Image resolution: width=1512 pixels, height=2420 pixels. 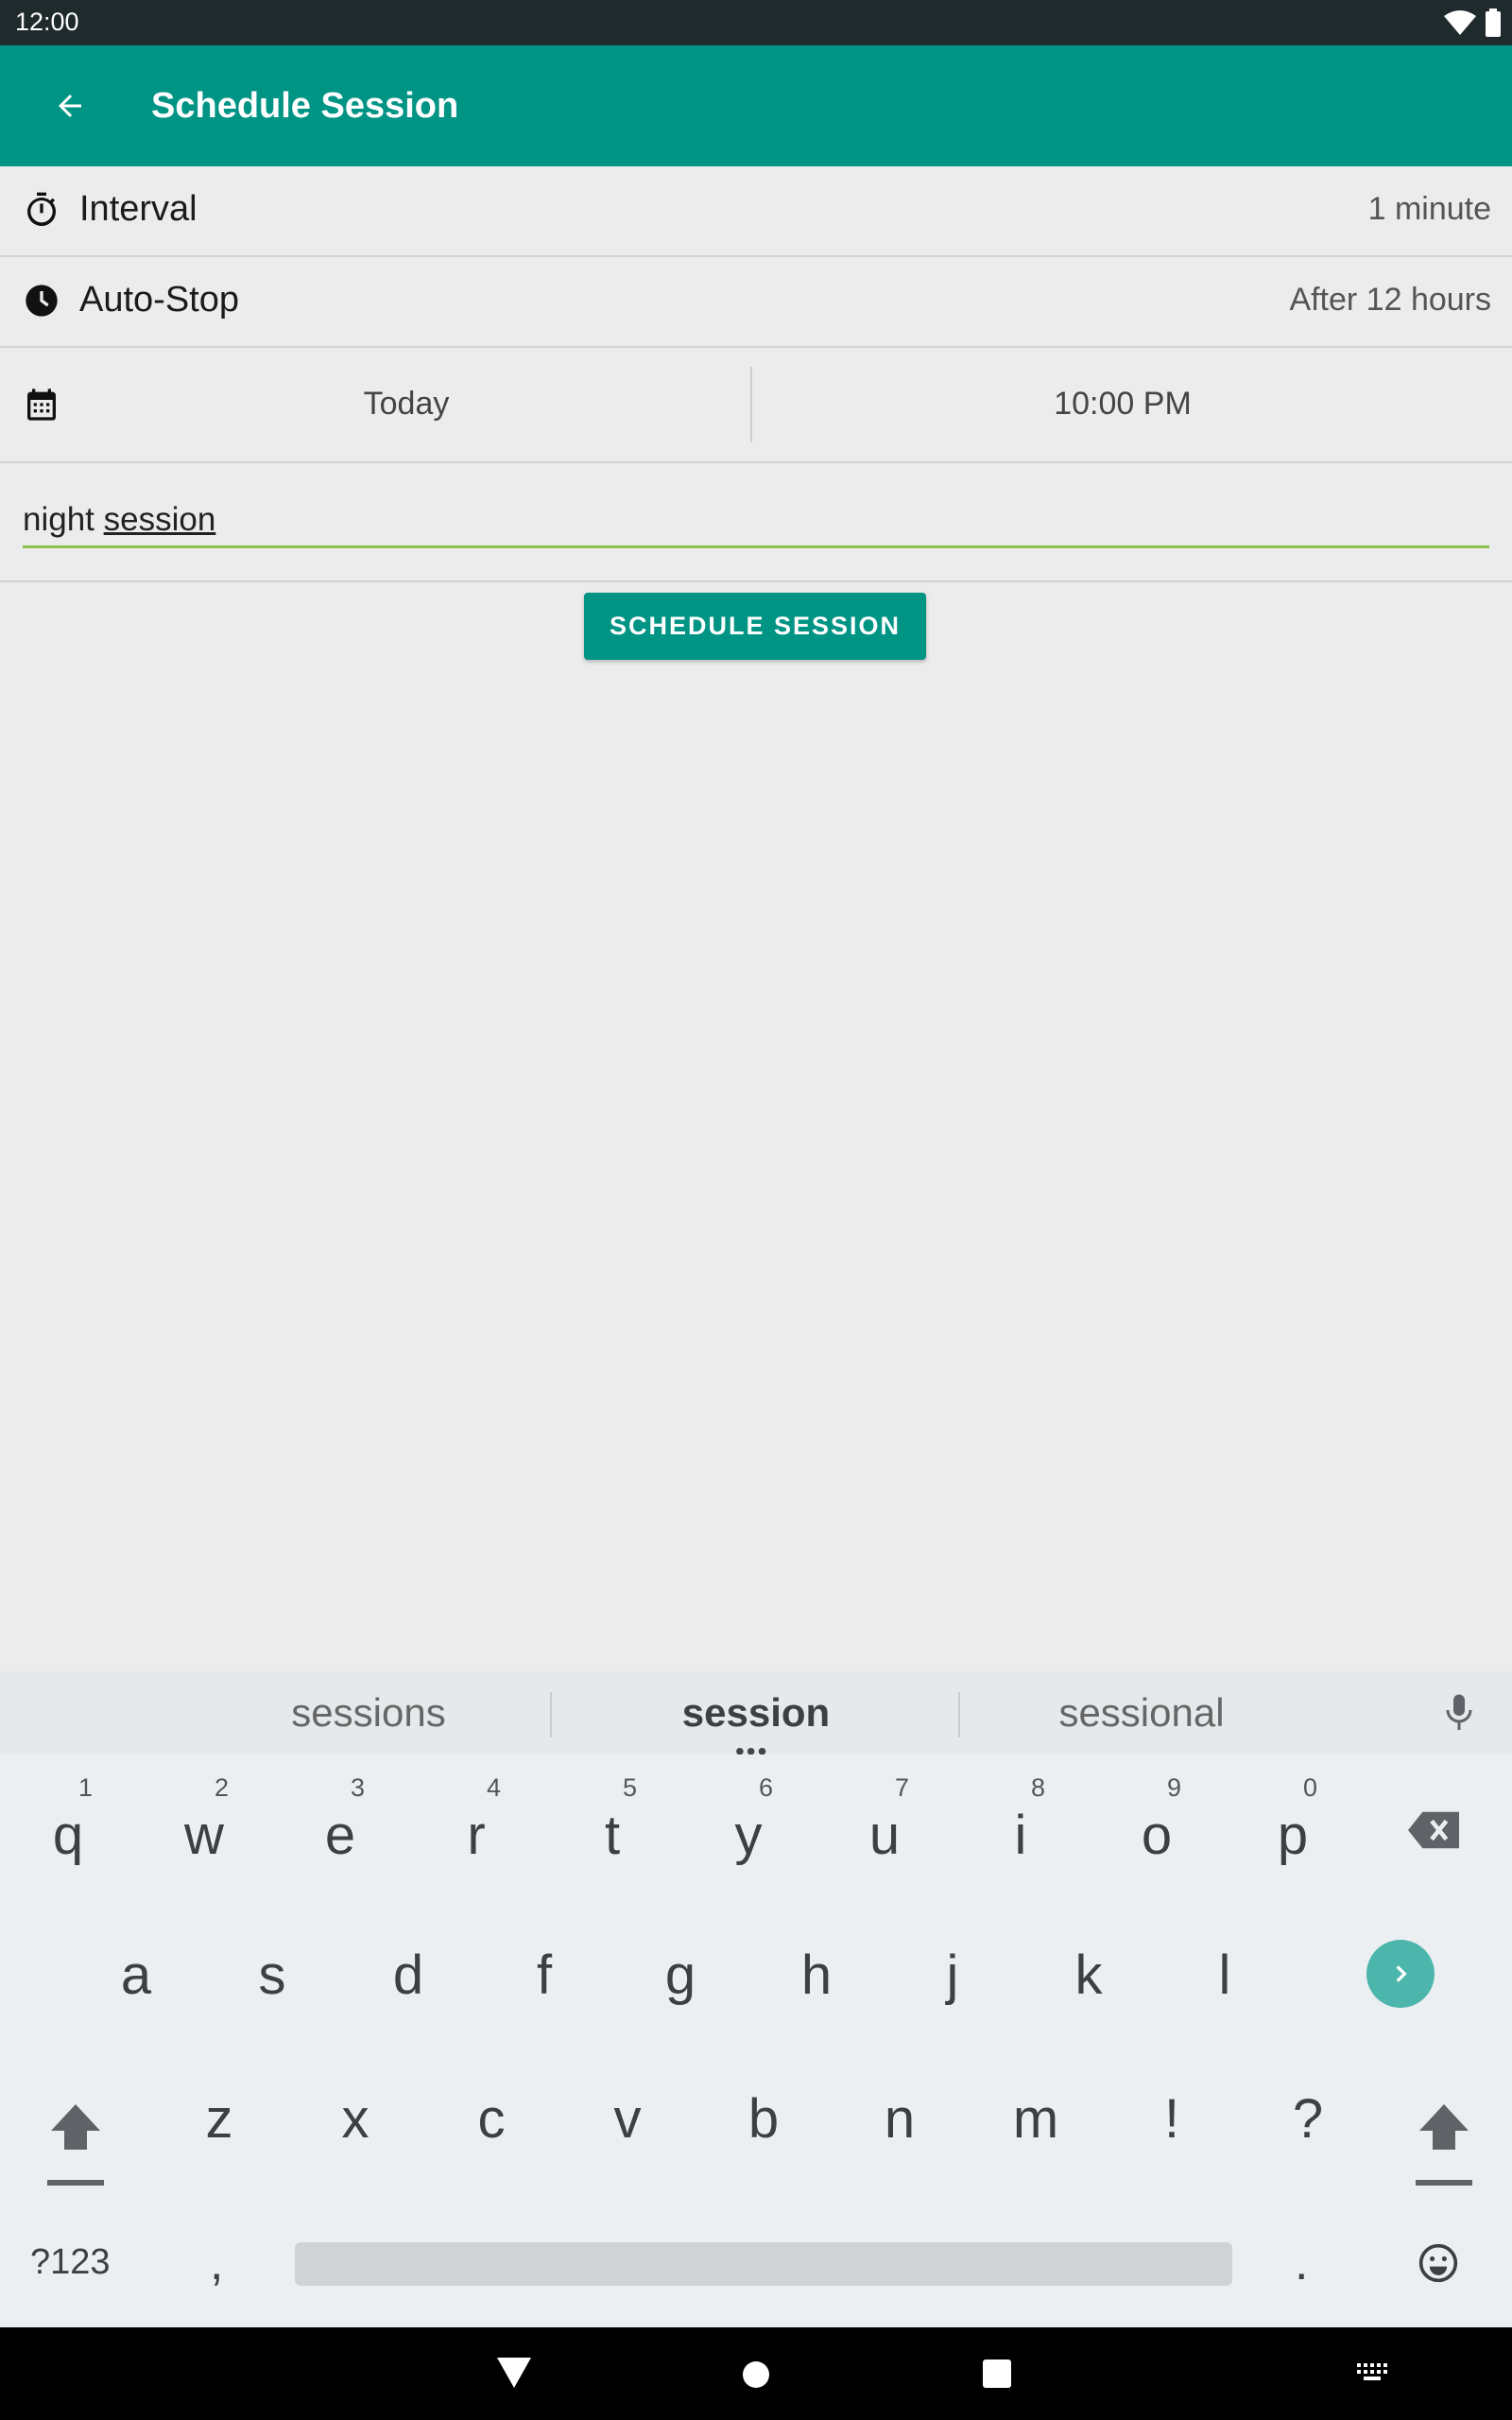 I want to click on key-label: w, so click(x=204, y=1836).